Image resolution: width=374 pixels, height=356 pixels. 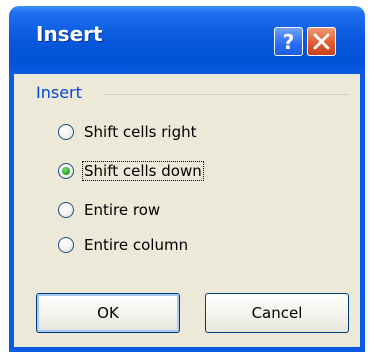 I want to click on window-frame-right, so click(x=362, y=211).